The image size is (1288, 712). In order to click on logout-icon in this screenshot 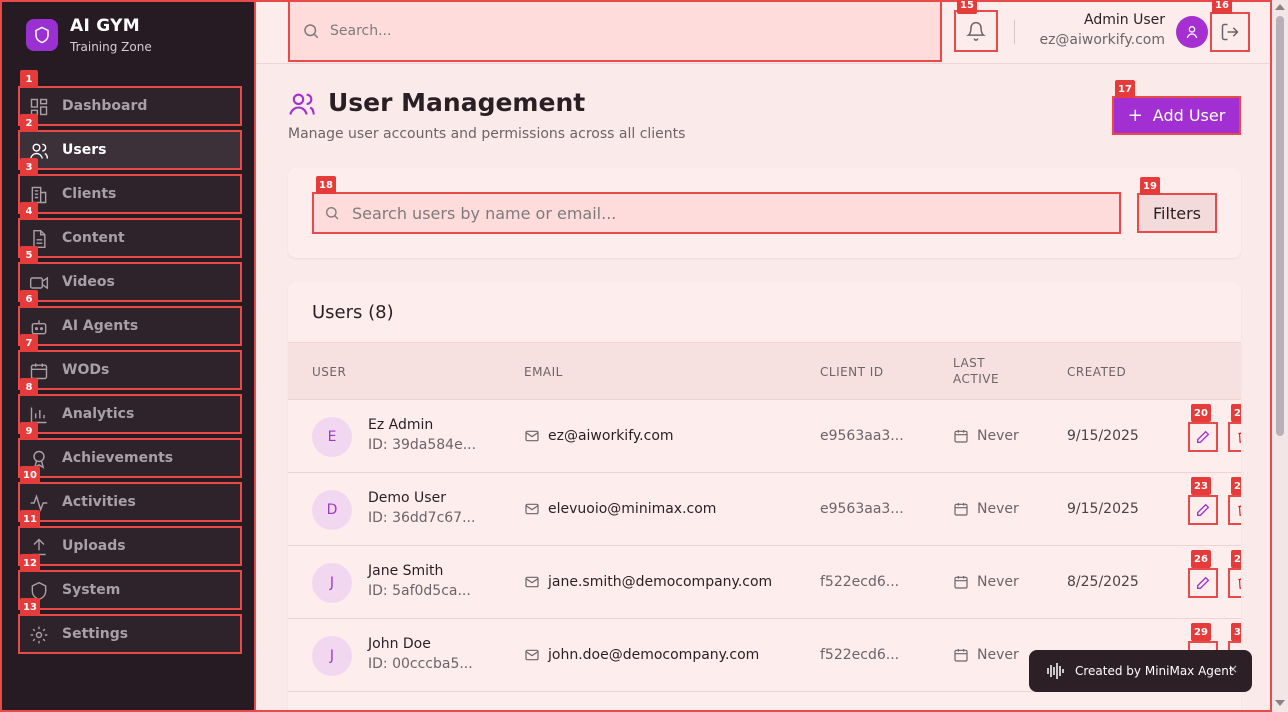, I will do `click(1230, 32)`.